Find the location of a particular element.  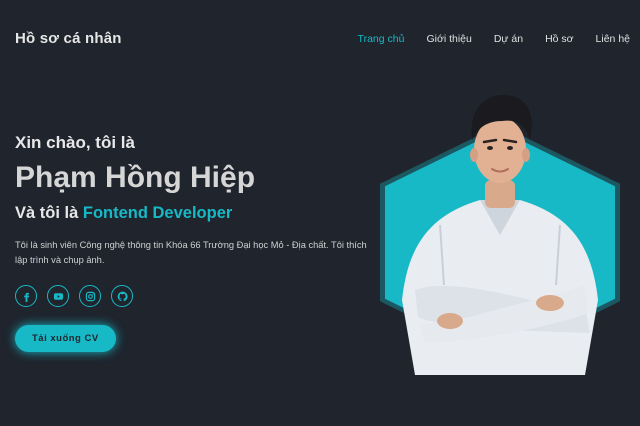

main-nav: Trang chủ Giới thiệu Dự án Hồ sơ Liên hệ is located at coordinates (483, 39).